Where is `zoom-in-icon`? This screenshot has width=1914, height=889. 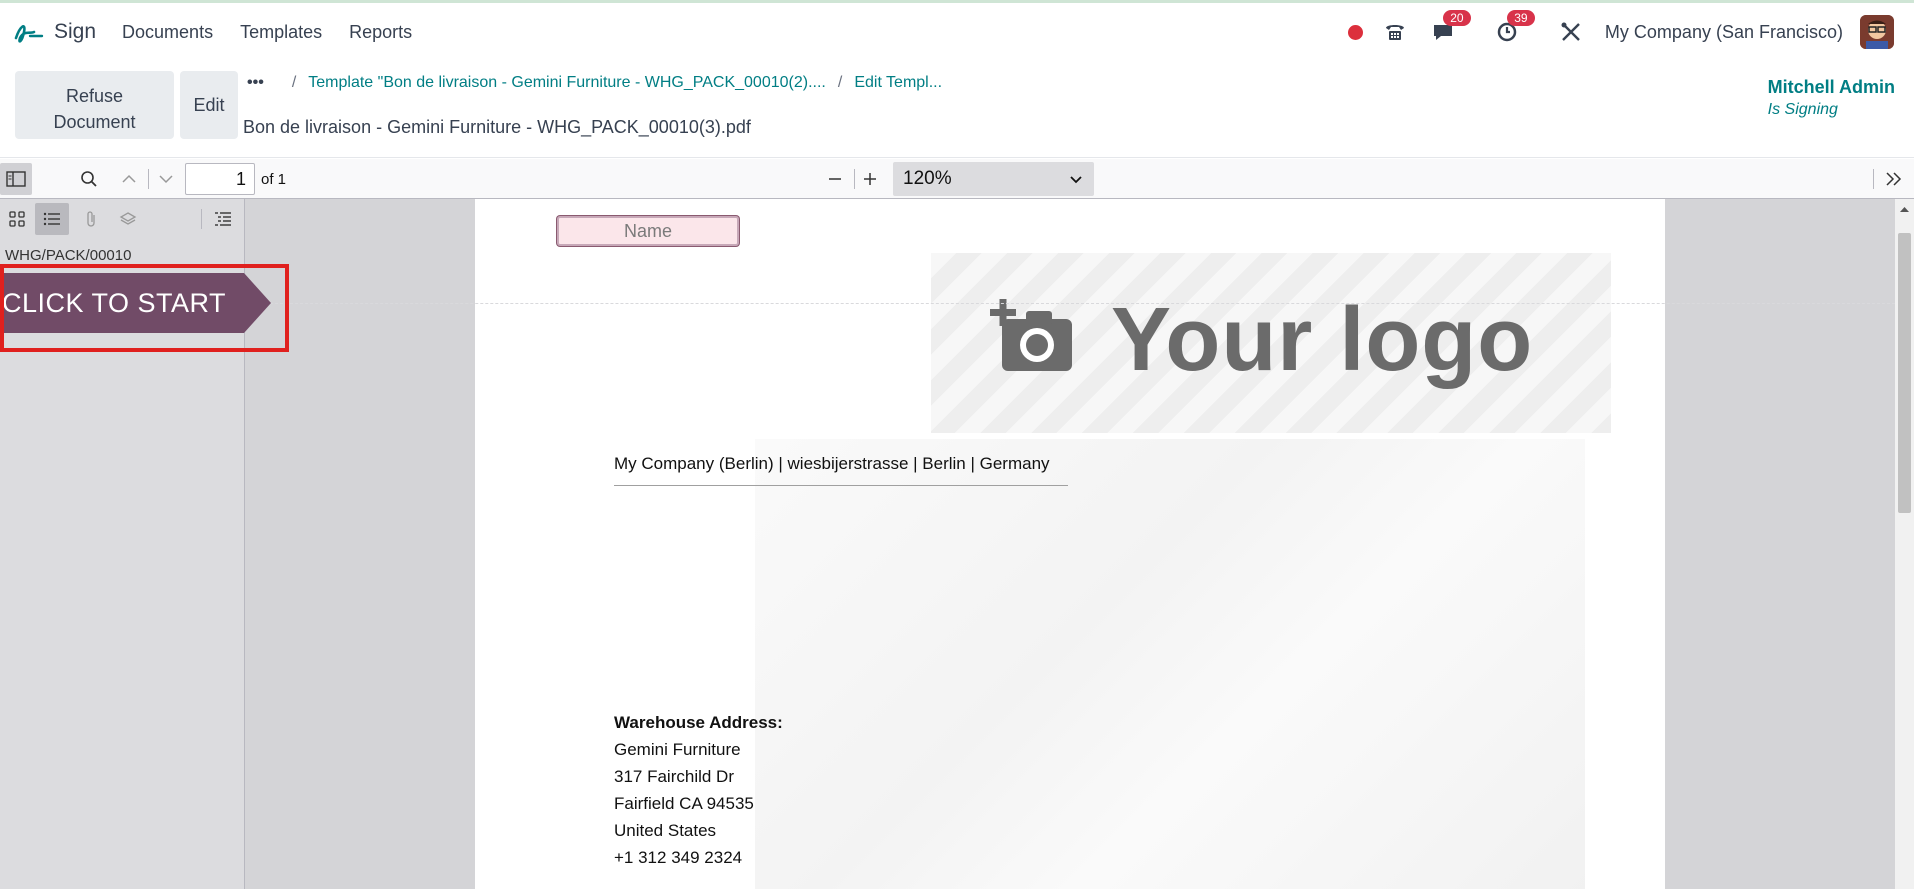
zoom-in-icon is located at coordinates (870, 179).